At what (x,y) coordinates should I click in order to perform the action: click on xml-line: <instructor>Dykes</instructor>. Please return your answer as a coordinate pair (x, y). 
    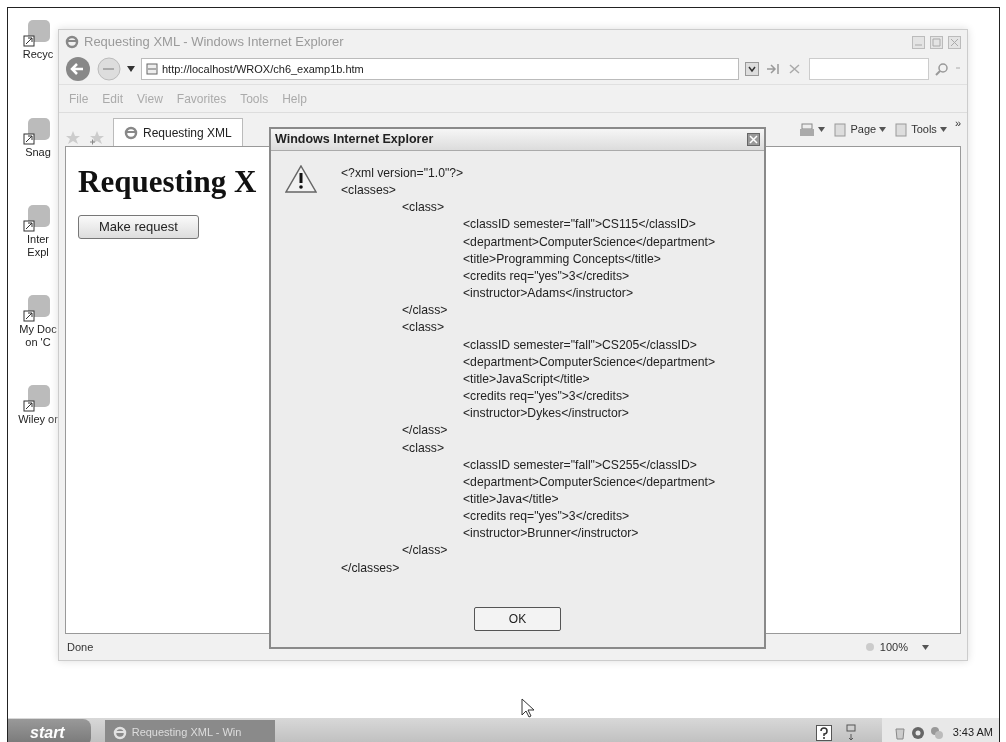
    Looking at the image, I should click on (546, 414).